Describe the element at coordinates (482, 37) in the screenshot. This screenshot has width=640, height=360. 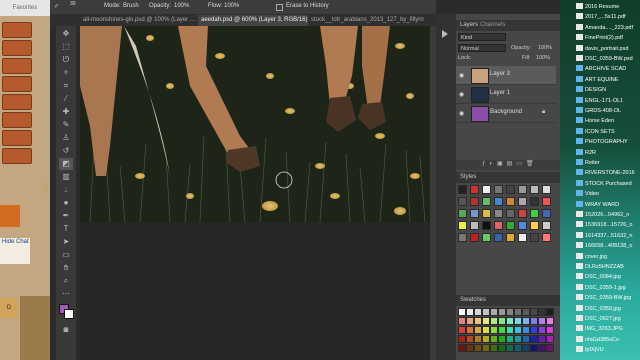
I see `filter-kind-select: Kind` at that location.